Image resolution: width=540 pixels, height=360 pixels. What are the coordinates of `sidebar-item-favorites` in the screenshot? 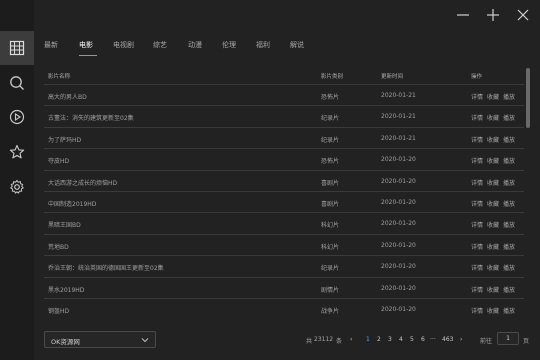 It's located at (17, 152).